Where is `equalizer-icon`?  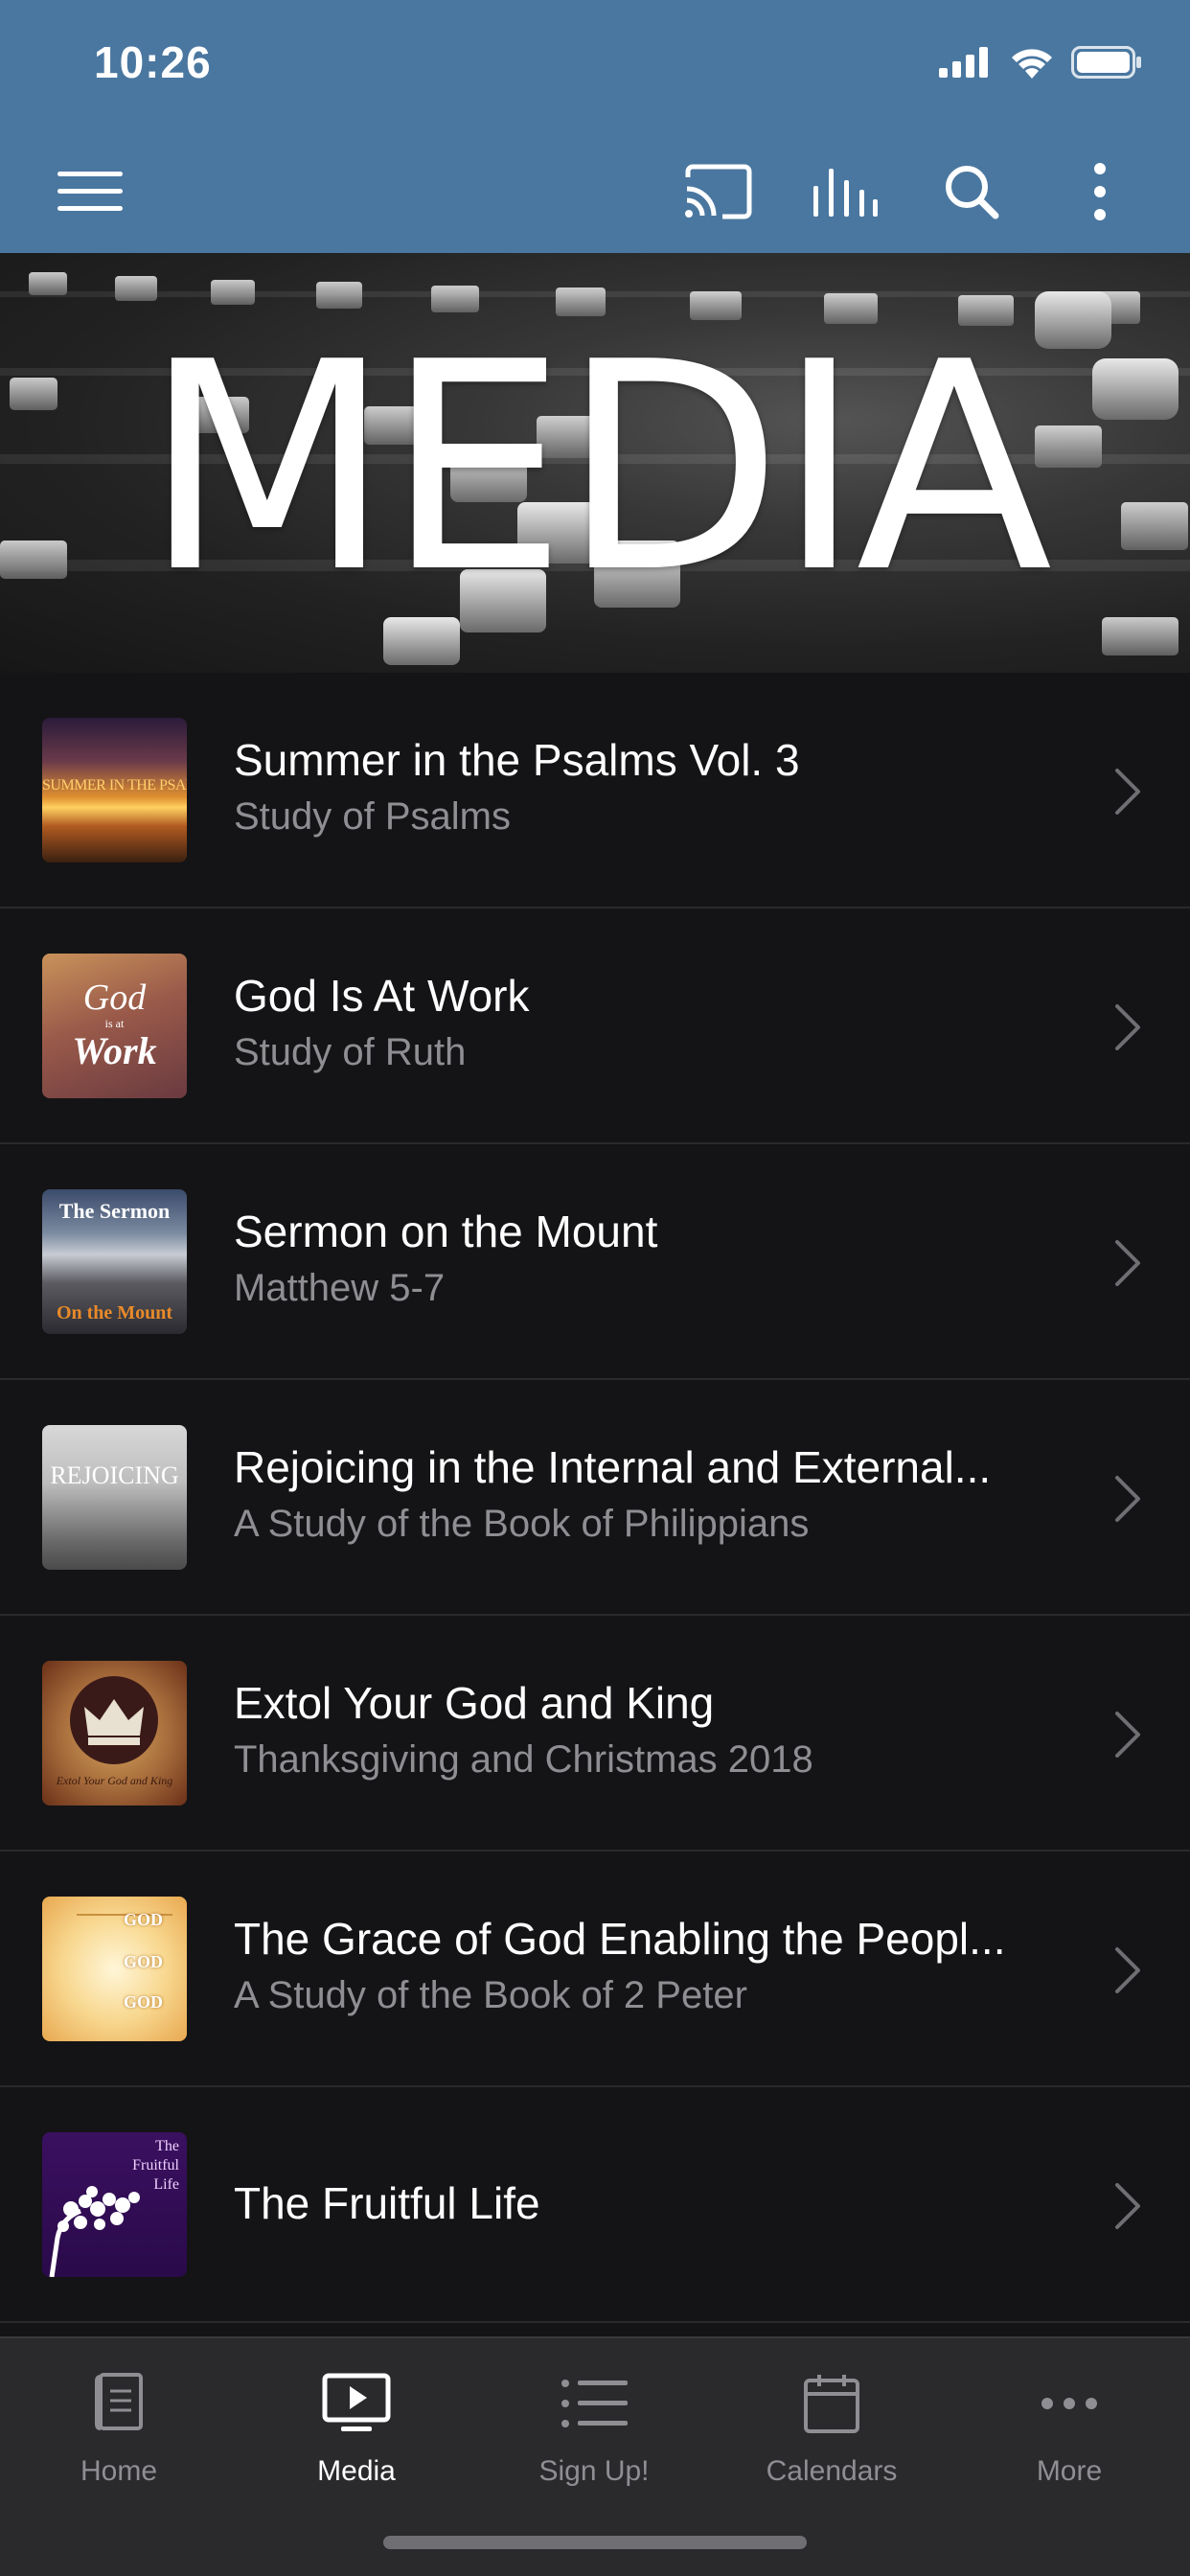
equalizer-icon is located at coordinates (845, 193).